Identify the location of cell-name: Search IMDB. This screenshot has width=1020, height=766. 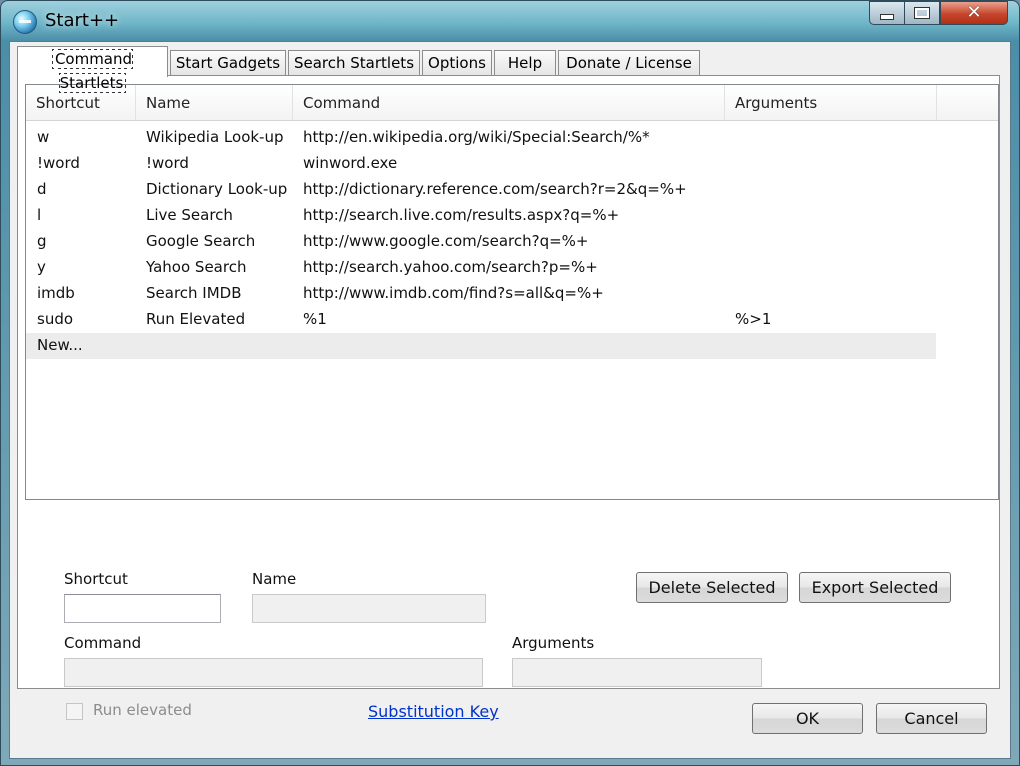
(194, 293).